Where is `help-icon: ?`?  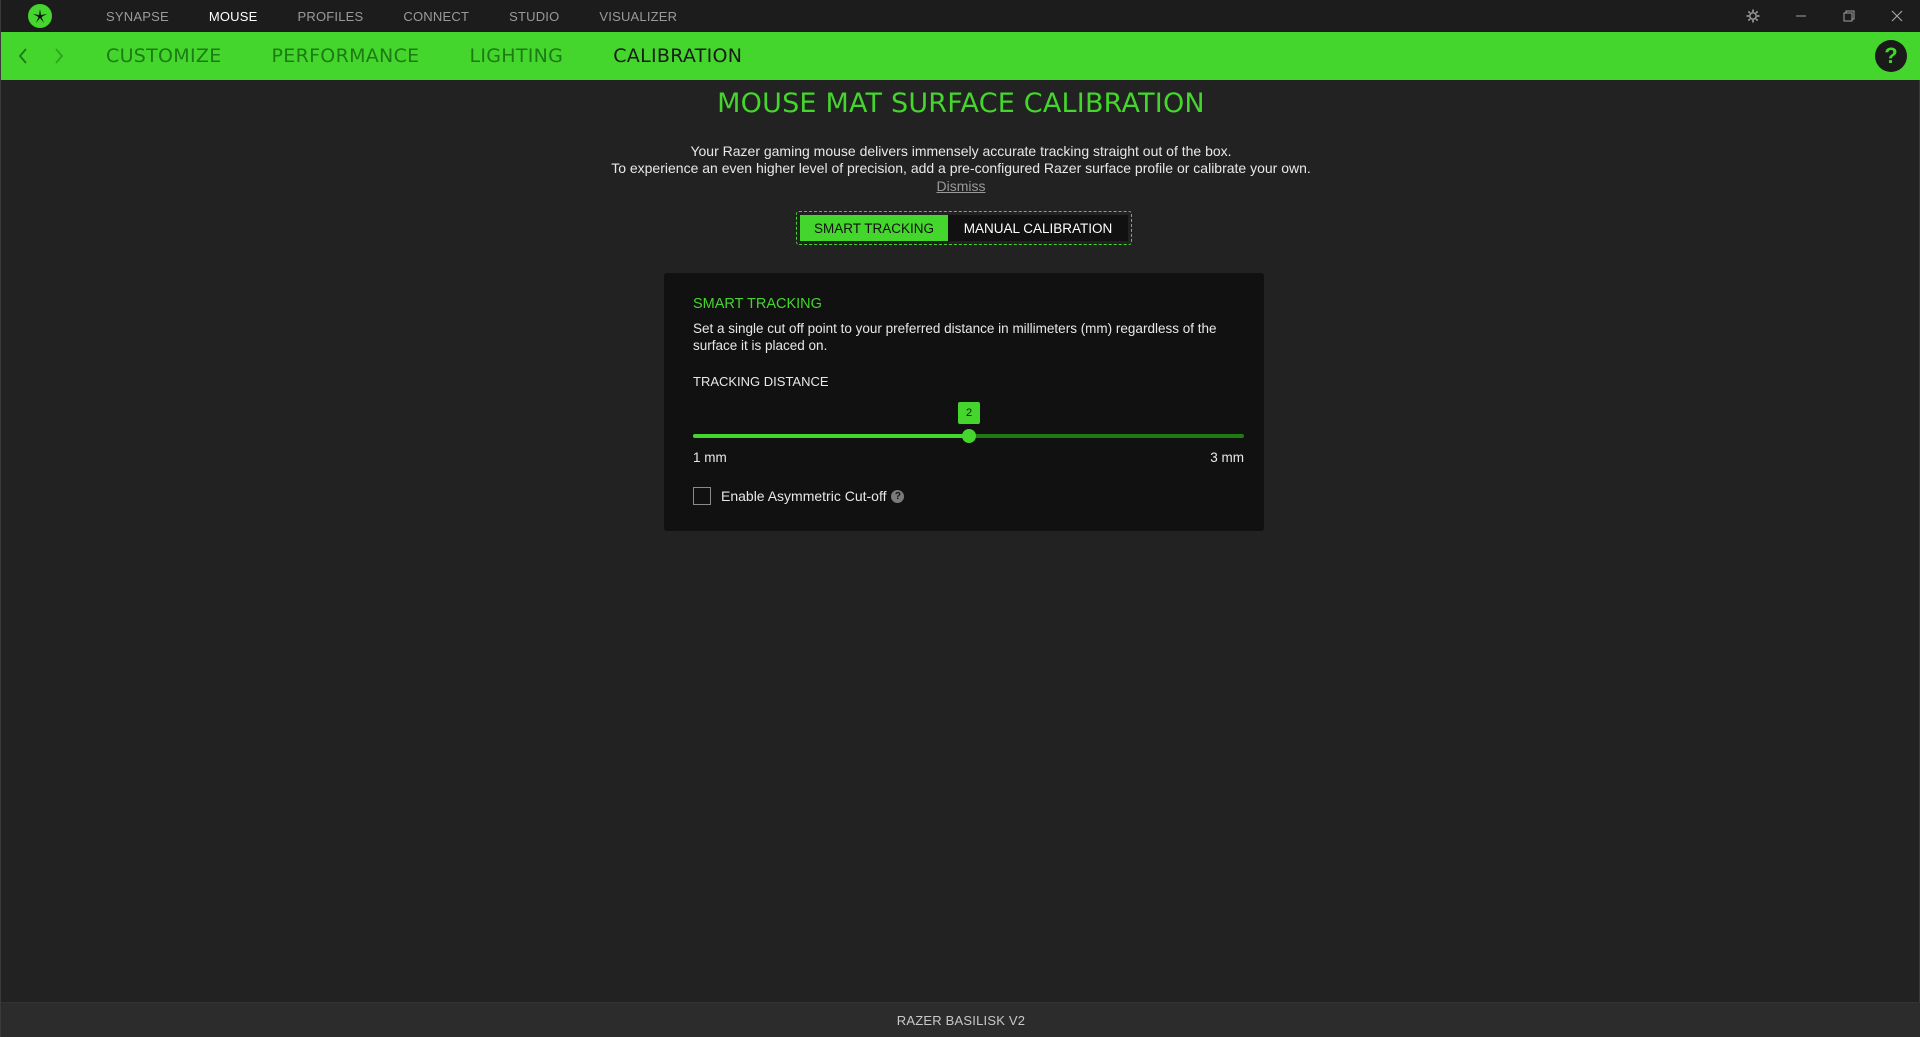
help-icon: ? is located at coordinates (1891, 56).